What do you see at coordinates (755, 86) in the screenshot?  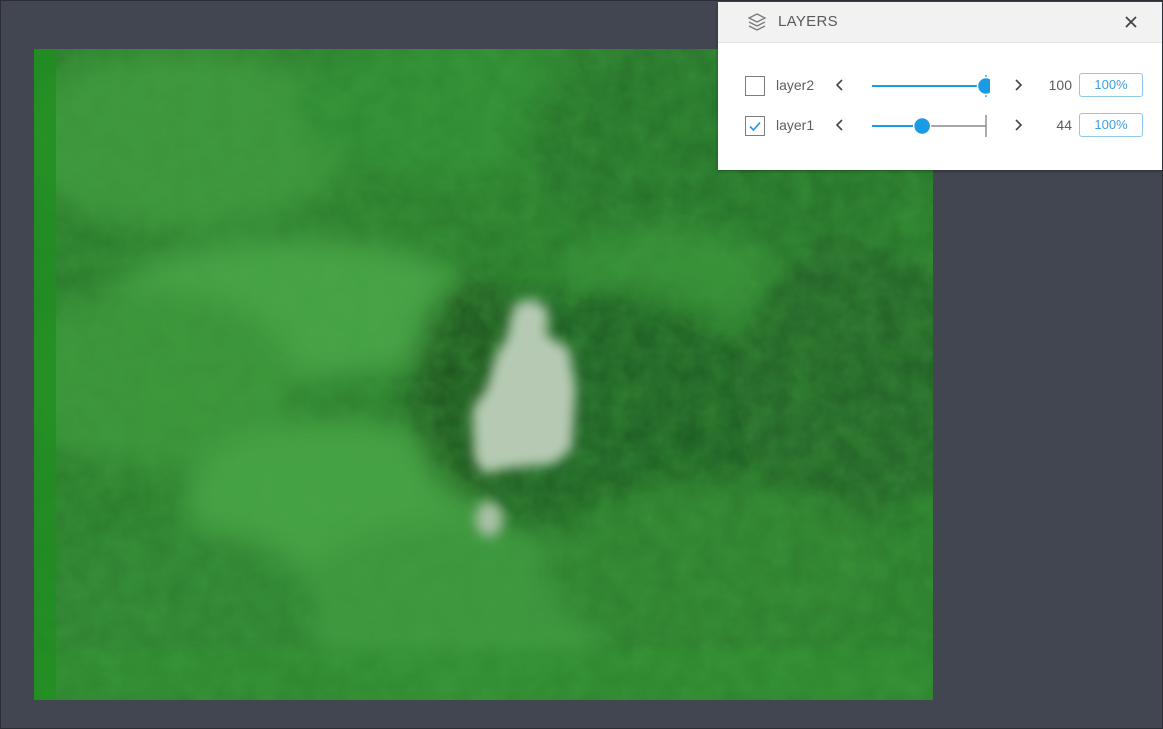 I see `layer2-visibility-checkbox` at bounding box center [755, 86].